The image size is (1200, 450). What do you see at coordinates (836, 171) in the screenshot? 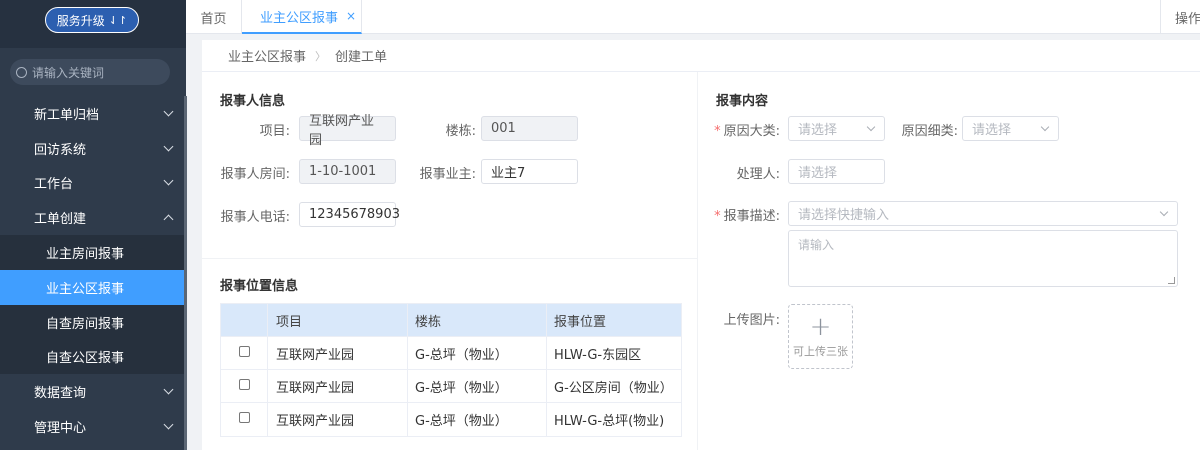
I see `handler-select: 请选择` at bounding box center [836, 171].